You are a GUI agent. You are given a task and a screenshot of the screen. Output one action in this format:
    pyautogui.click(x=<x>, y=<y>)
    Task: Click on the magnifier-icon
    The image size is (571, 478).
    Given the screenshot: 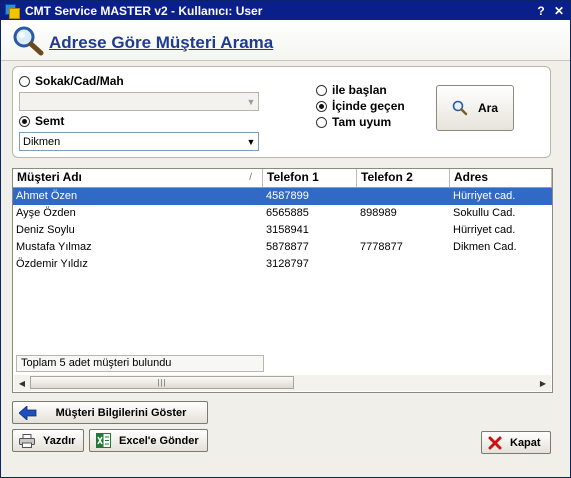 What is the action you would take?
    pyautogui.click(x=28, y=42)
    